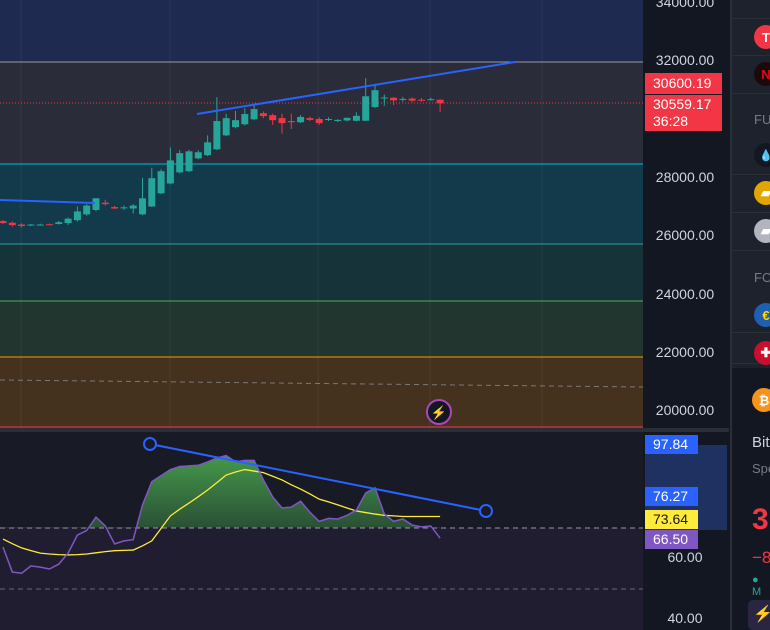 Image resolution: width=770 pixels, height=630 pixels. What do you see at coordinates (757, 592) in the screenshot?
I see `market-status-text: M` at bounding box center [757, 592].